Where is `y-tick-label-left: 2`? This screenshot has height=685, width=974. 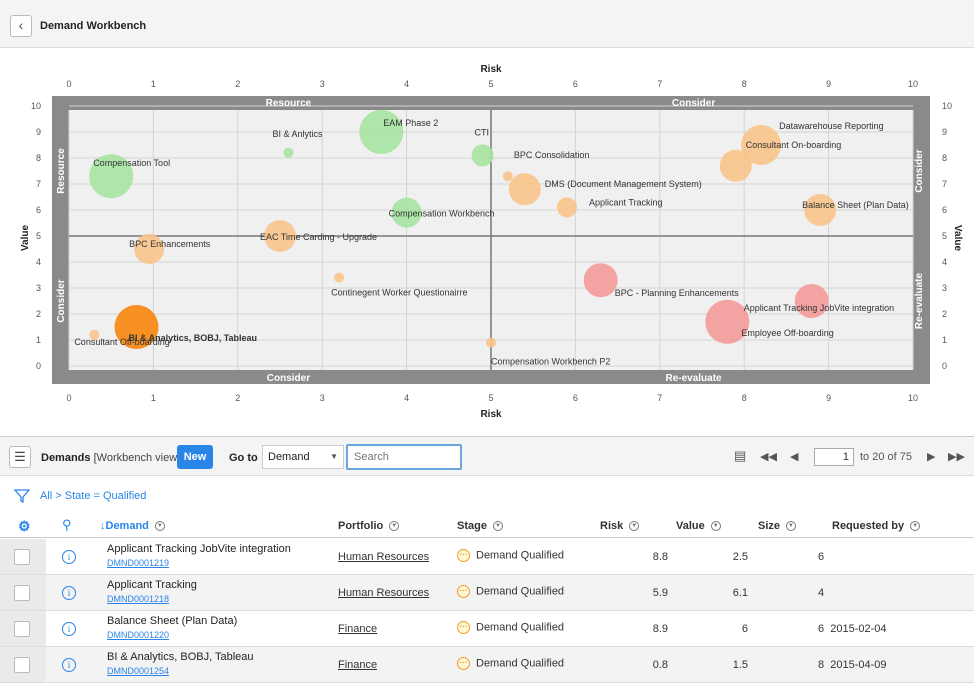
y-tick-label-left: 2 is located at coordinates (38, 314).